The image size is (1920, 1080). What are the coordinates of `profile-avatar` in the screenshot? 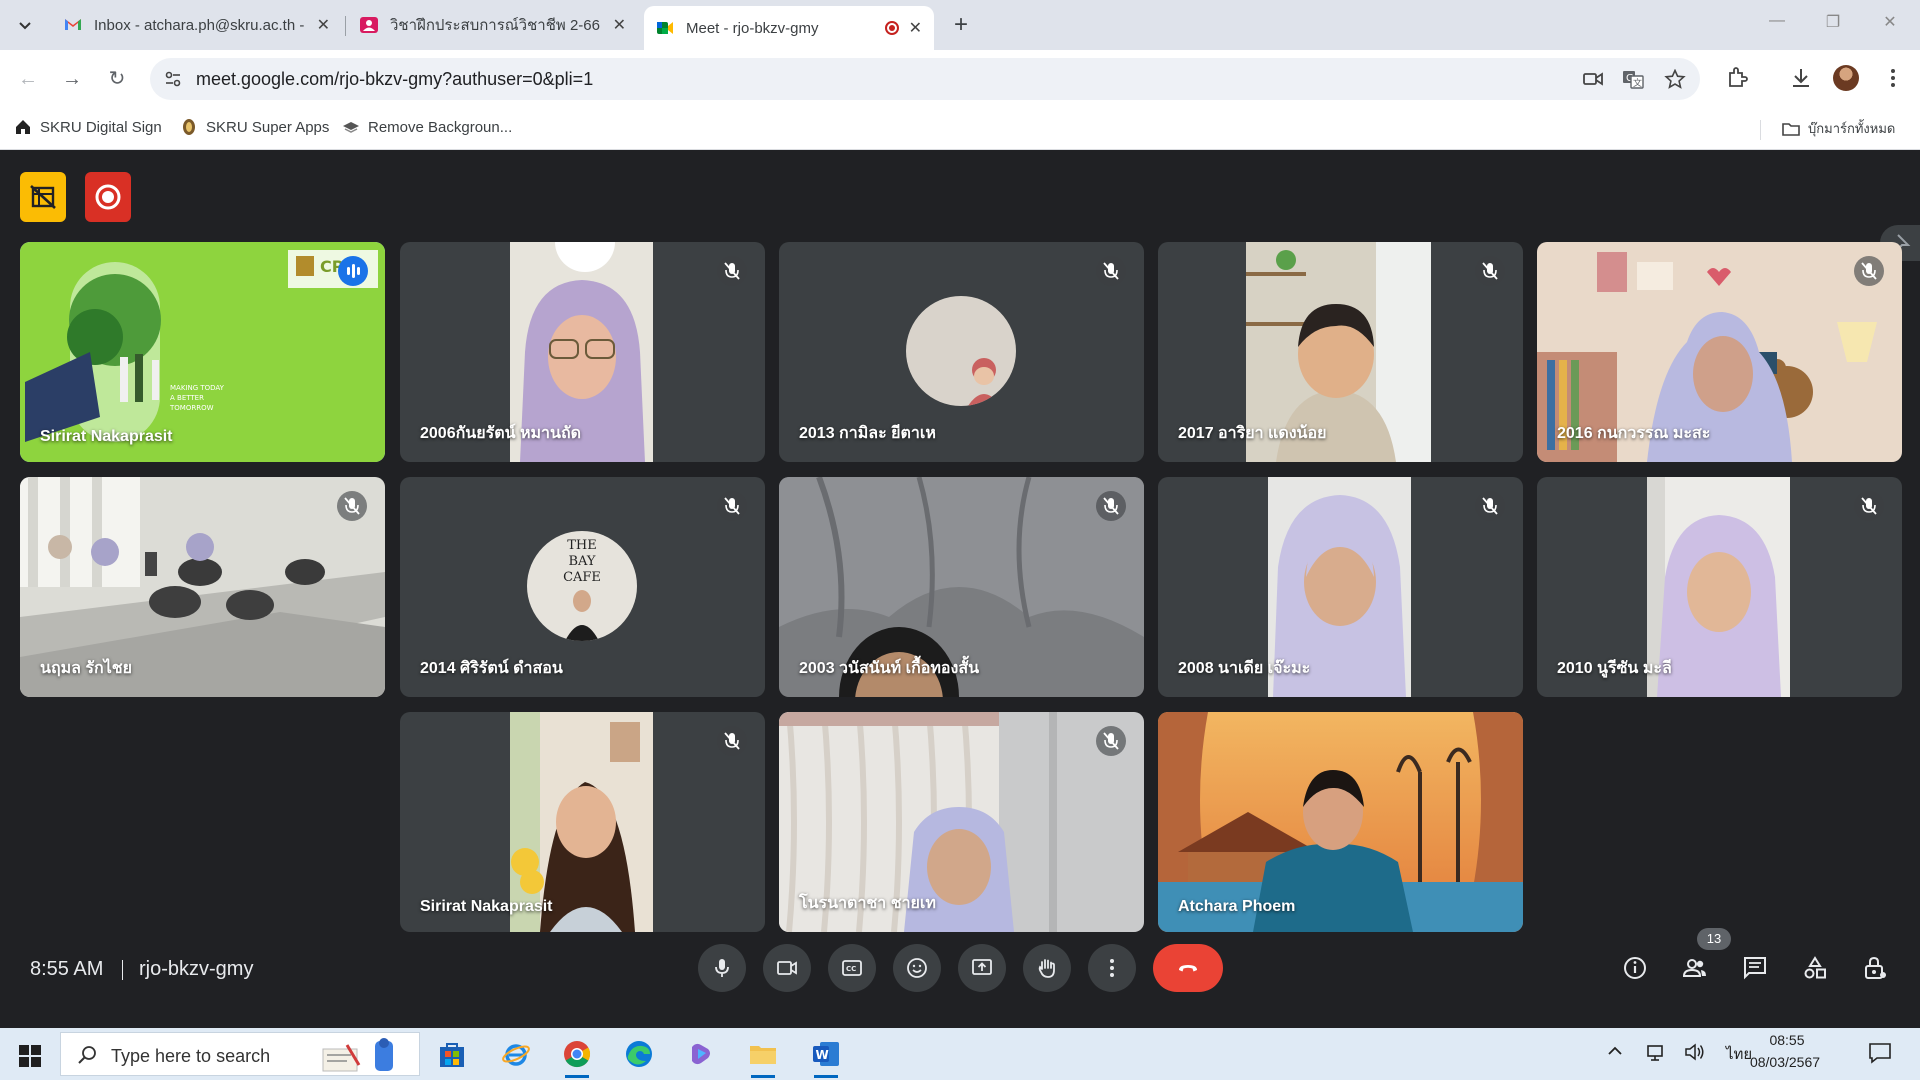 It's located at (1846, 78).